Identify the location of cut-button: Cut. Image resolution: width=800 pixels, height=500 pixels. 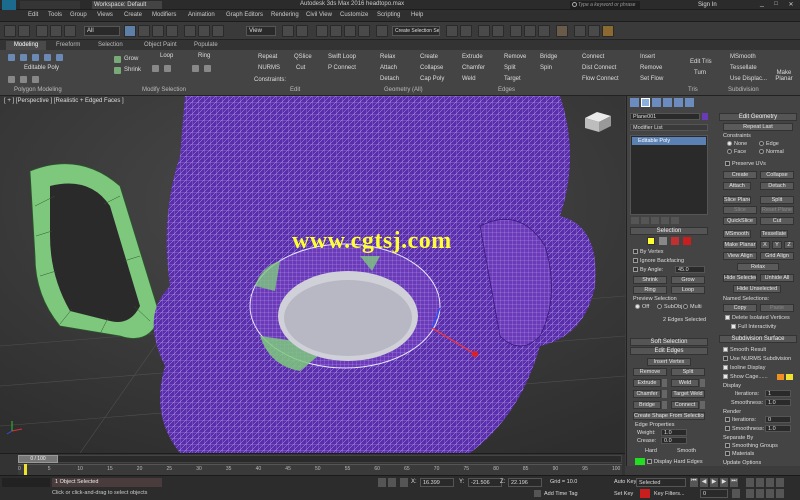
(300, 68).